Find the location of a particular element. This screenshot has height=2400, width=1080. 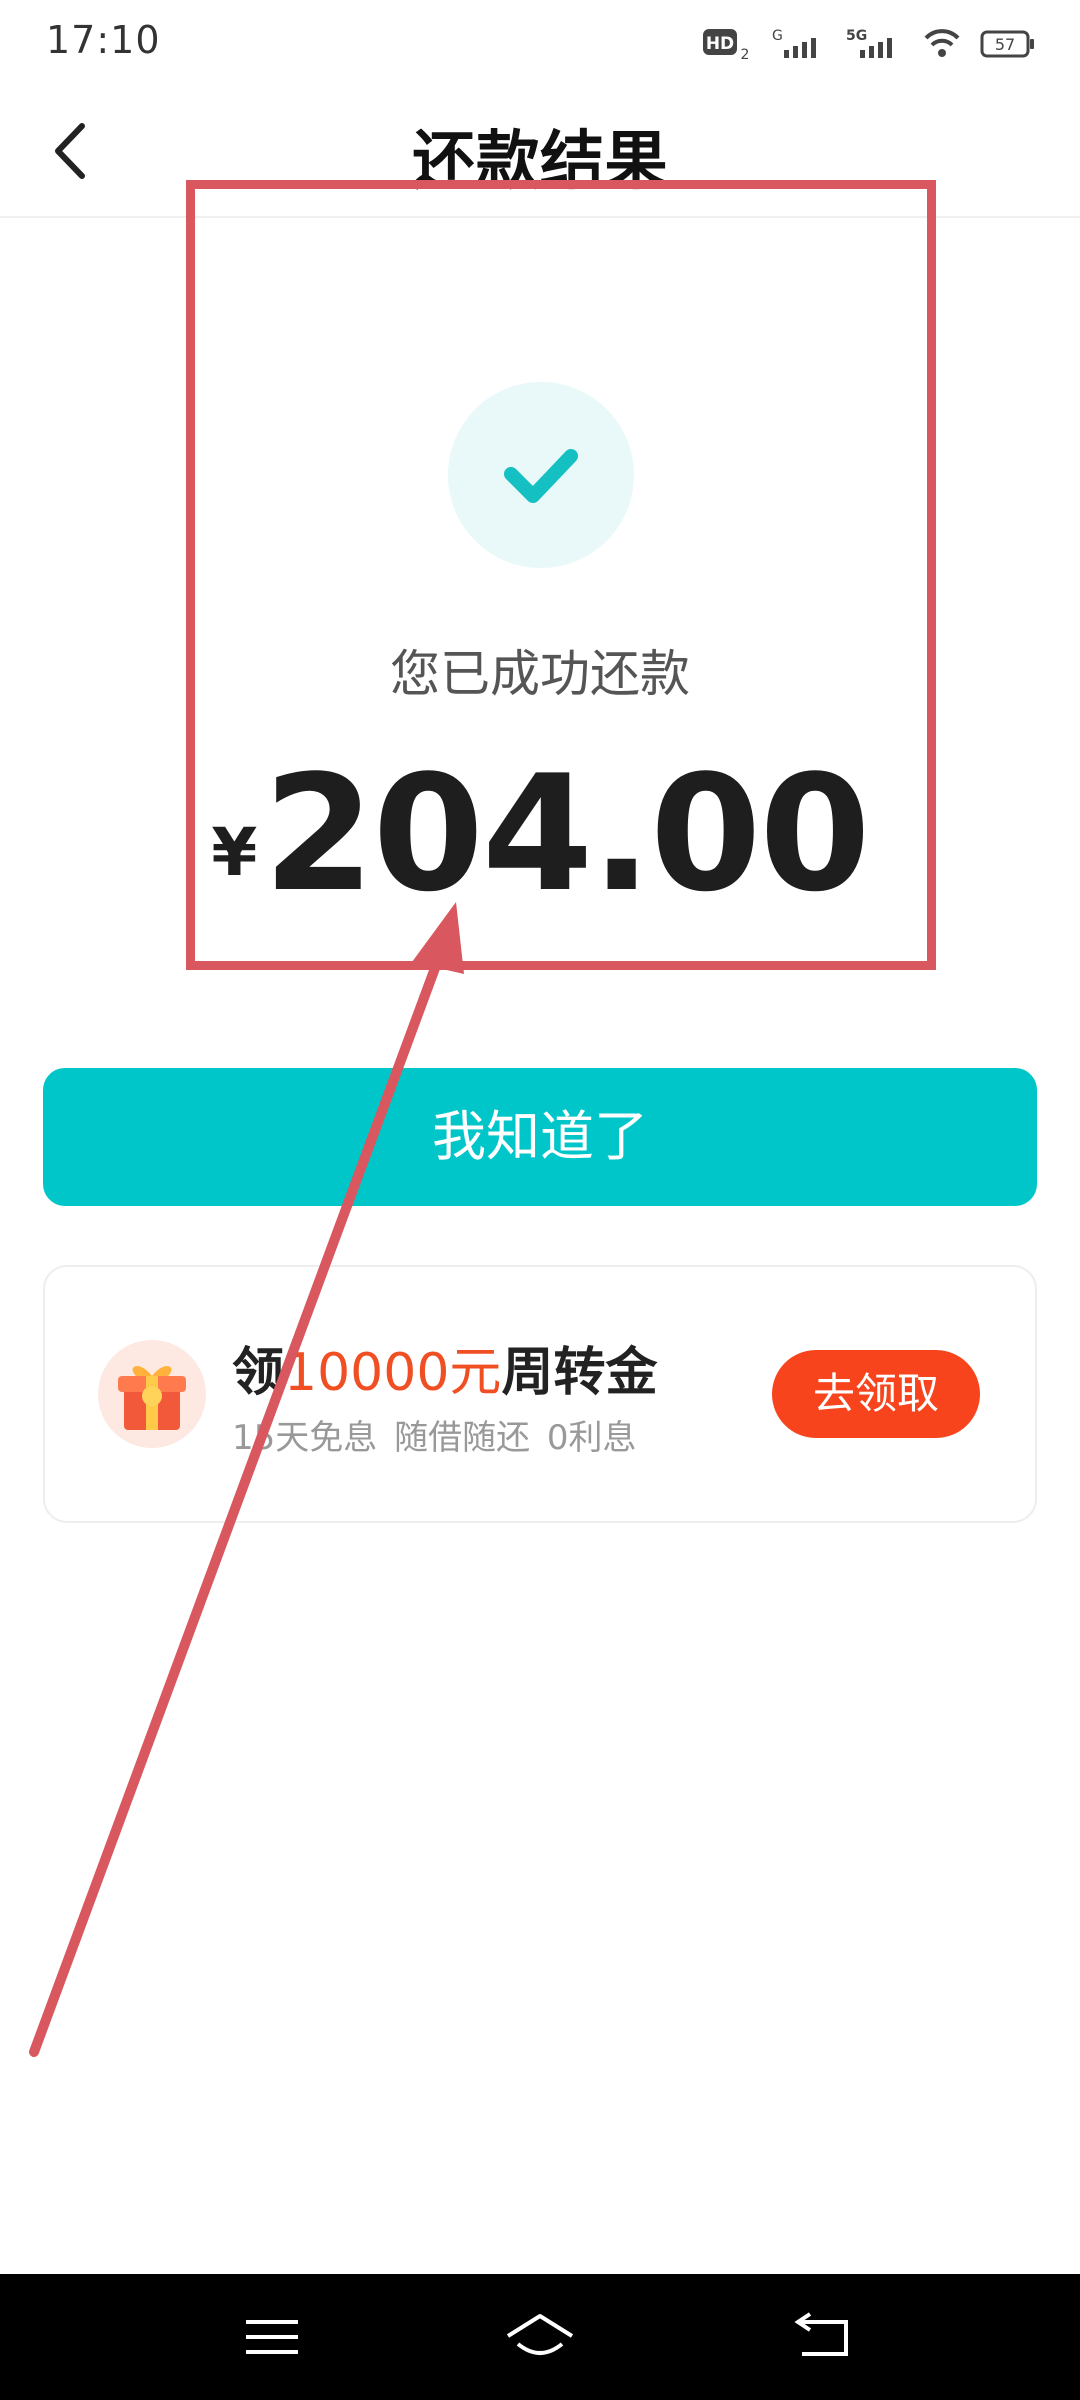

fiveg-label: 5G is located at coordinates (856, 36).